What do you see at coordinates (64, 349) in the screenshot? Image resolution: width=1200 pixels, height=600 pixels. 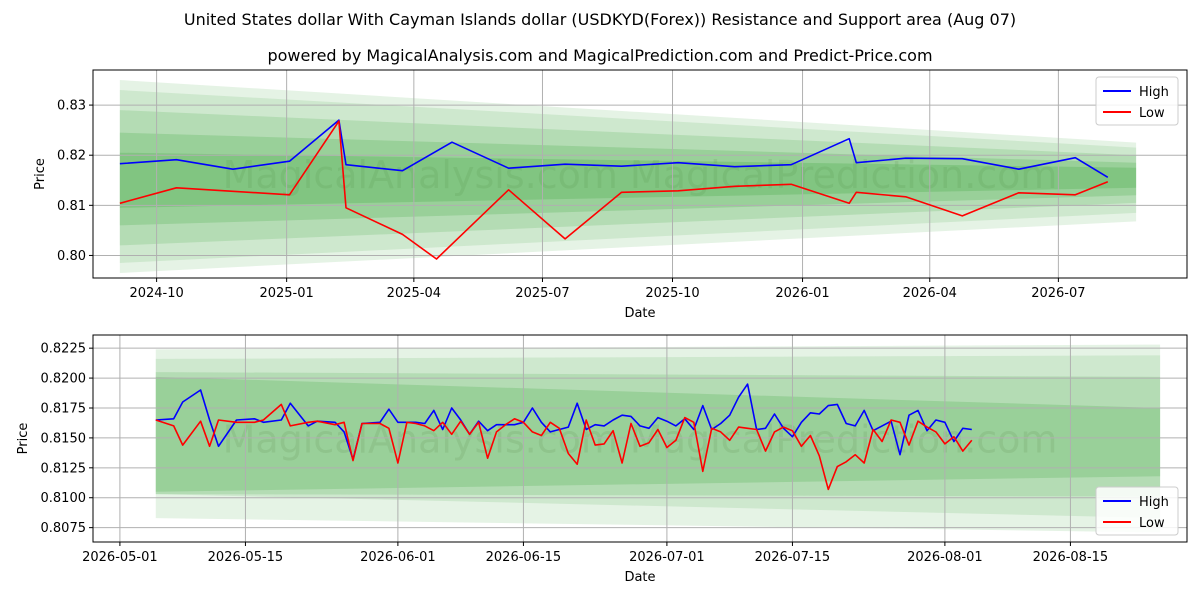 I see `y-tick-label: 0.8225` at bounding box center [64, 349].